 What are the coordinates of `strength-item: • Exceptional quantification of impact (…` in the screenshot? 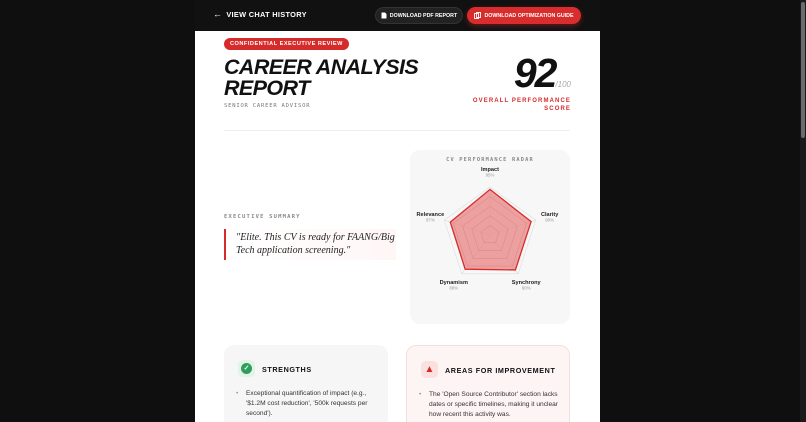 It's located at (306, 404).